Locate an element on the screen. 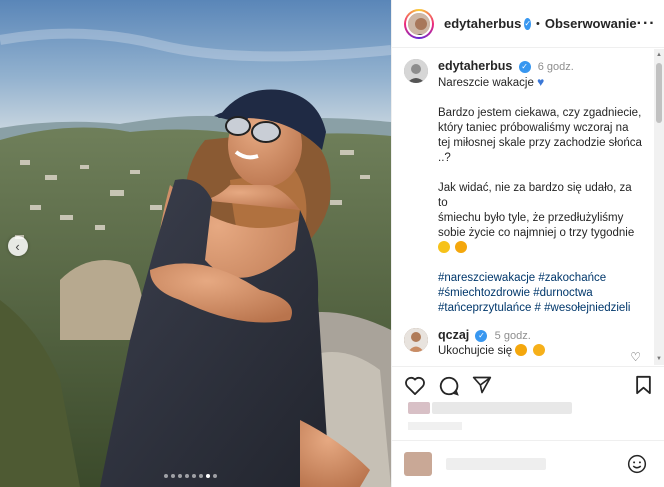  add-comment-input is located at coordinates (496, 464).